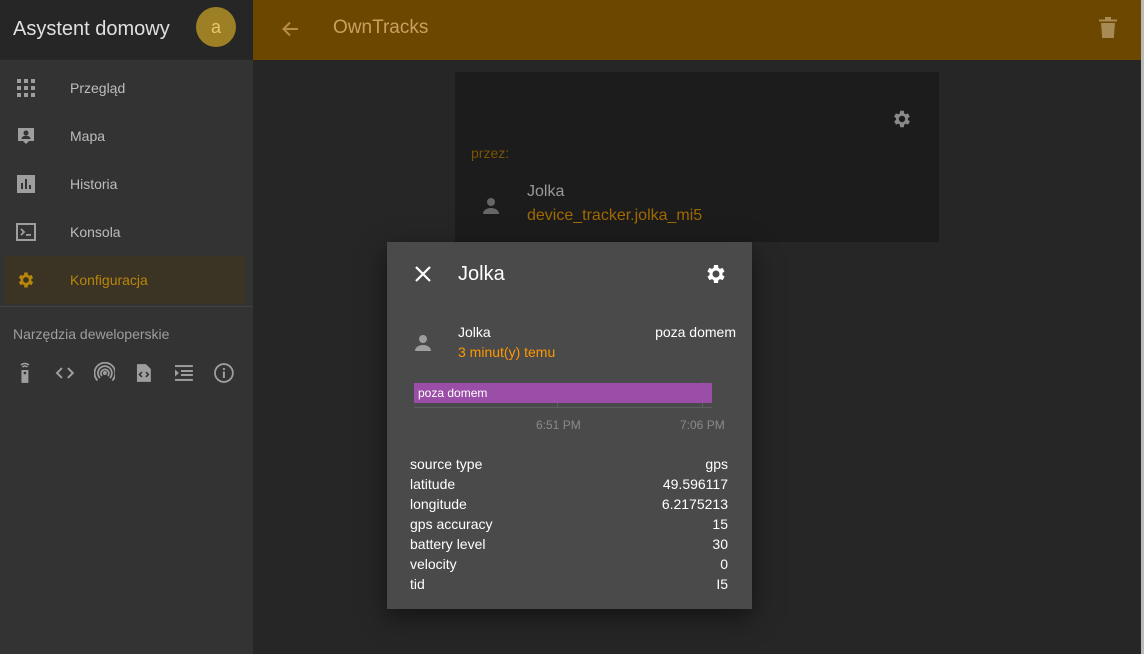  What do you see at coordinates (104, 373) in the screenshot?
I see `access-point-icon` at bounding box center [104, 373].